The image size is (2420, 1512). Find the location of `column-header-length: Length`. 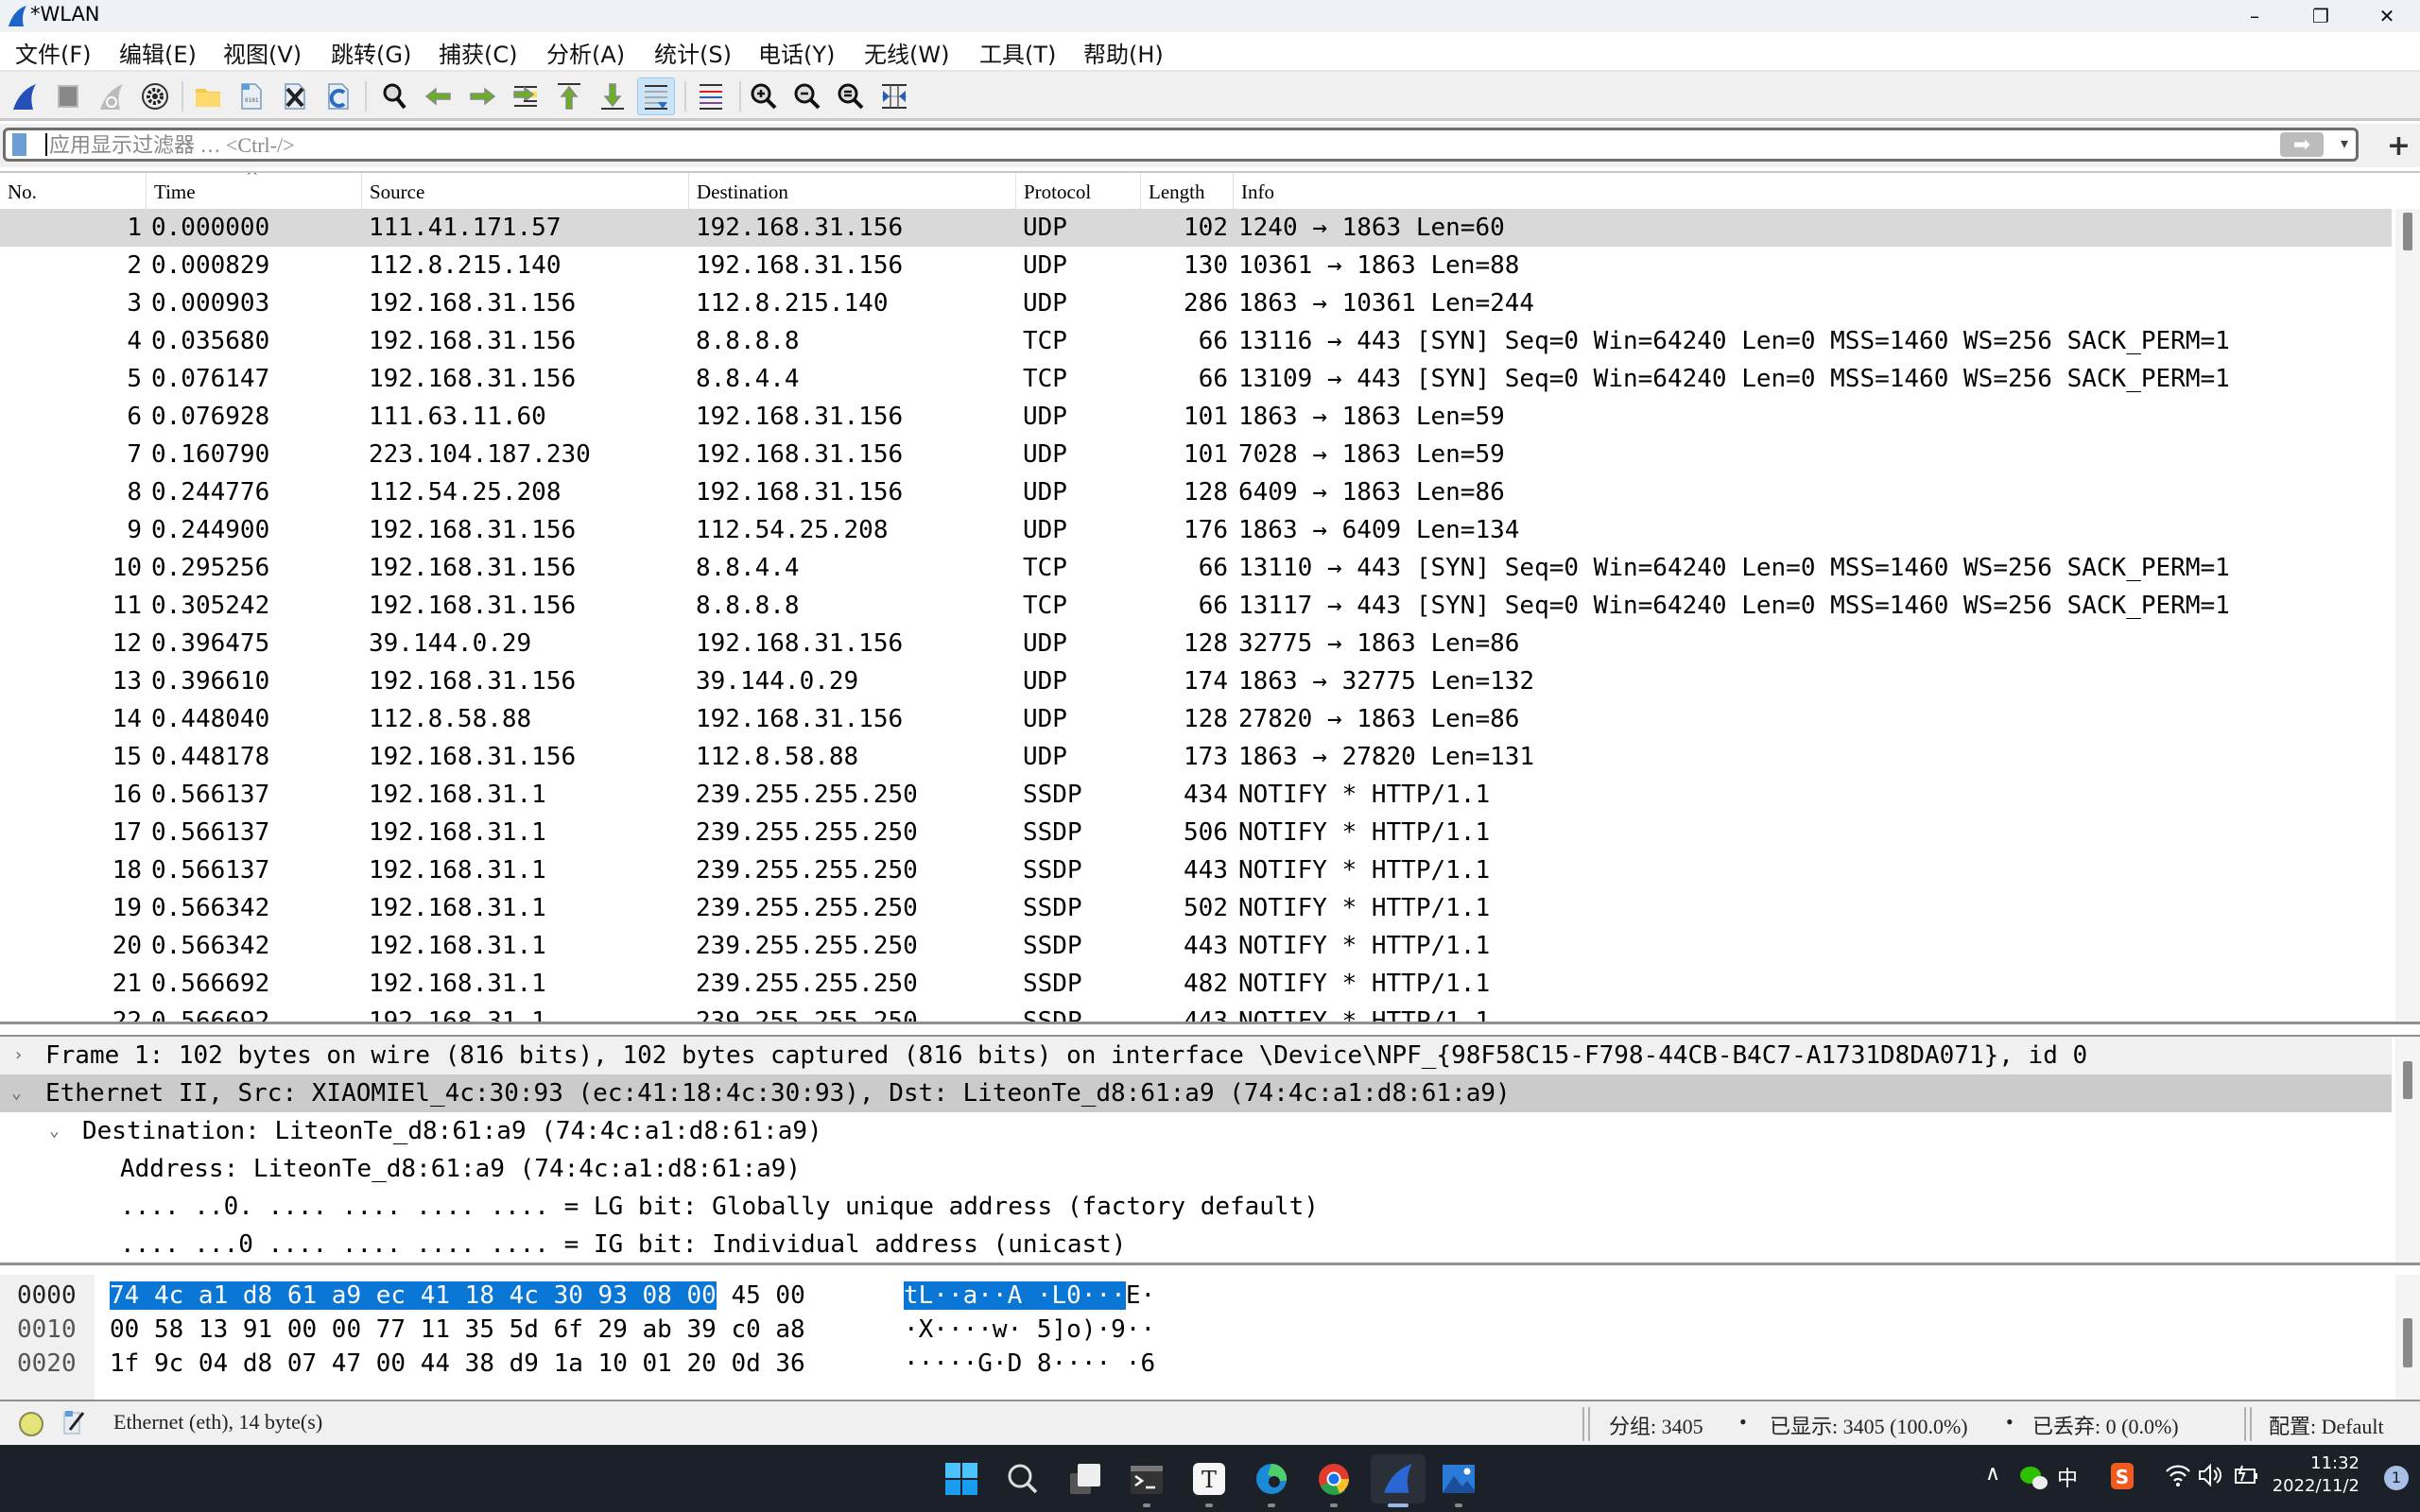

column-header-length: Length is located at coordinates (1187, 191).